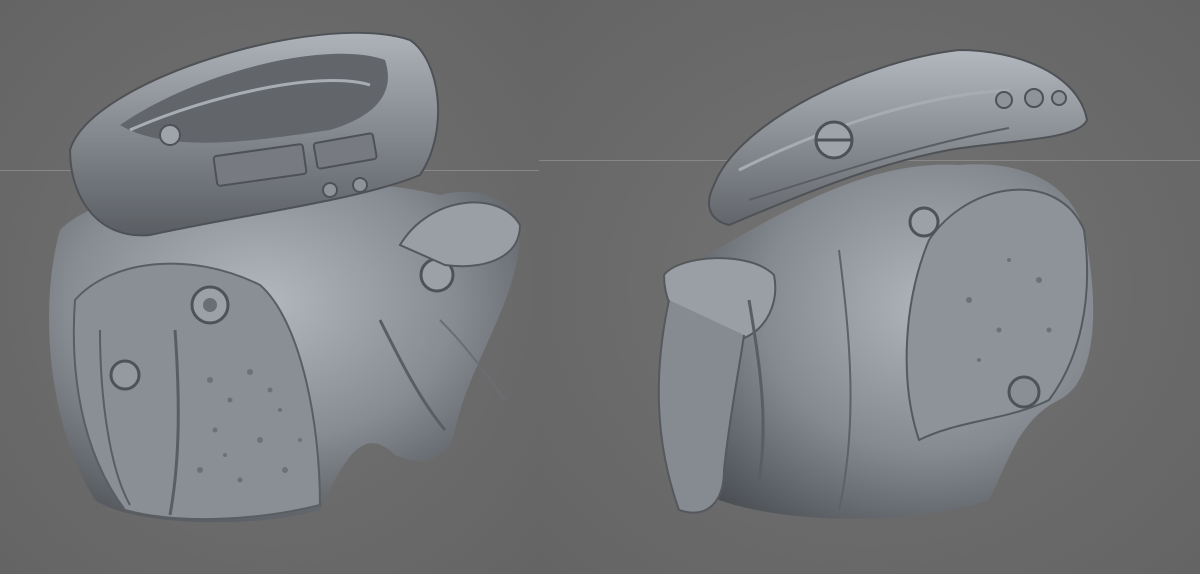  What do you see at coordinates (1024, 392) in the screenshot?
I see `back-socket-lower` at bounding box center [1024, 392].